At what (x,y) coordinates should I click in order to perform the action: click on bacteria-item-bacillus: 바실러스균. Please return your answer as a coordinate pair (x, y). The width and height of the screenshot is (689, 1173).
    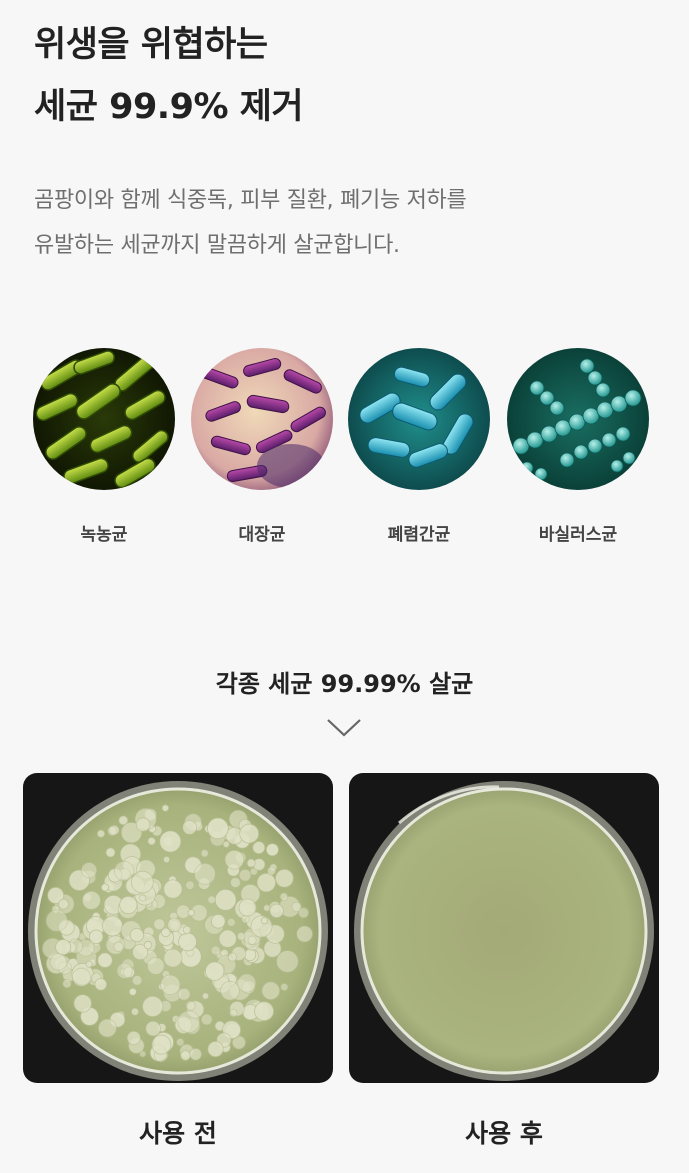
    Looking at the image, I should click on (578, 446).